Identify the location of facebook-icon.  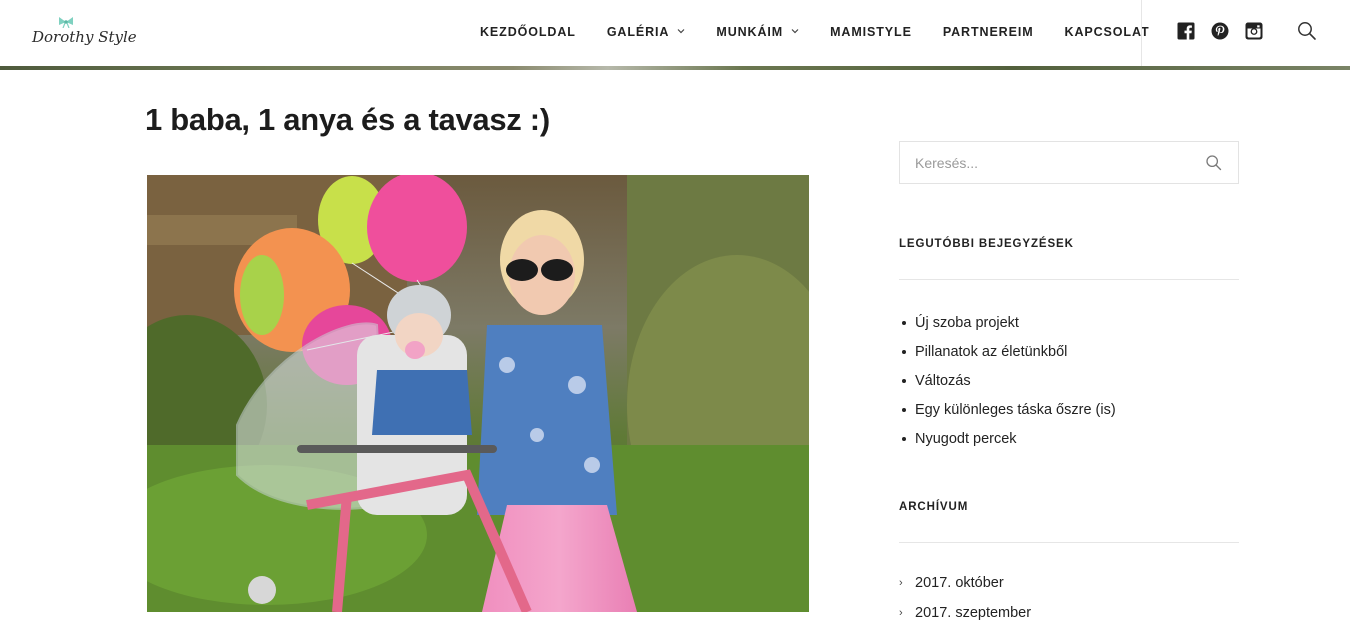
(1186, 31).